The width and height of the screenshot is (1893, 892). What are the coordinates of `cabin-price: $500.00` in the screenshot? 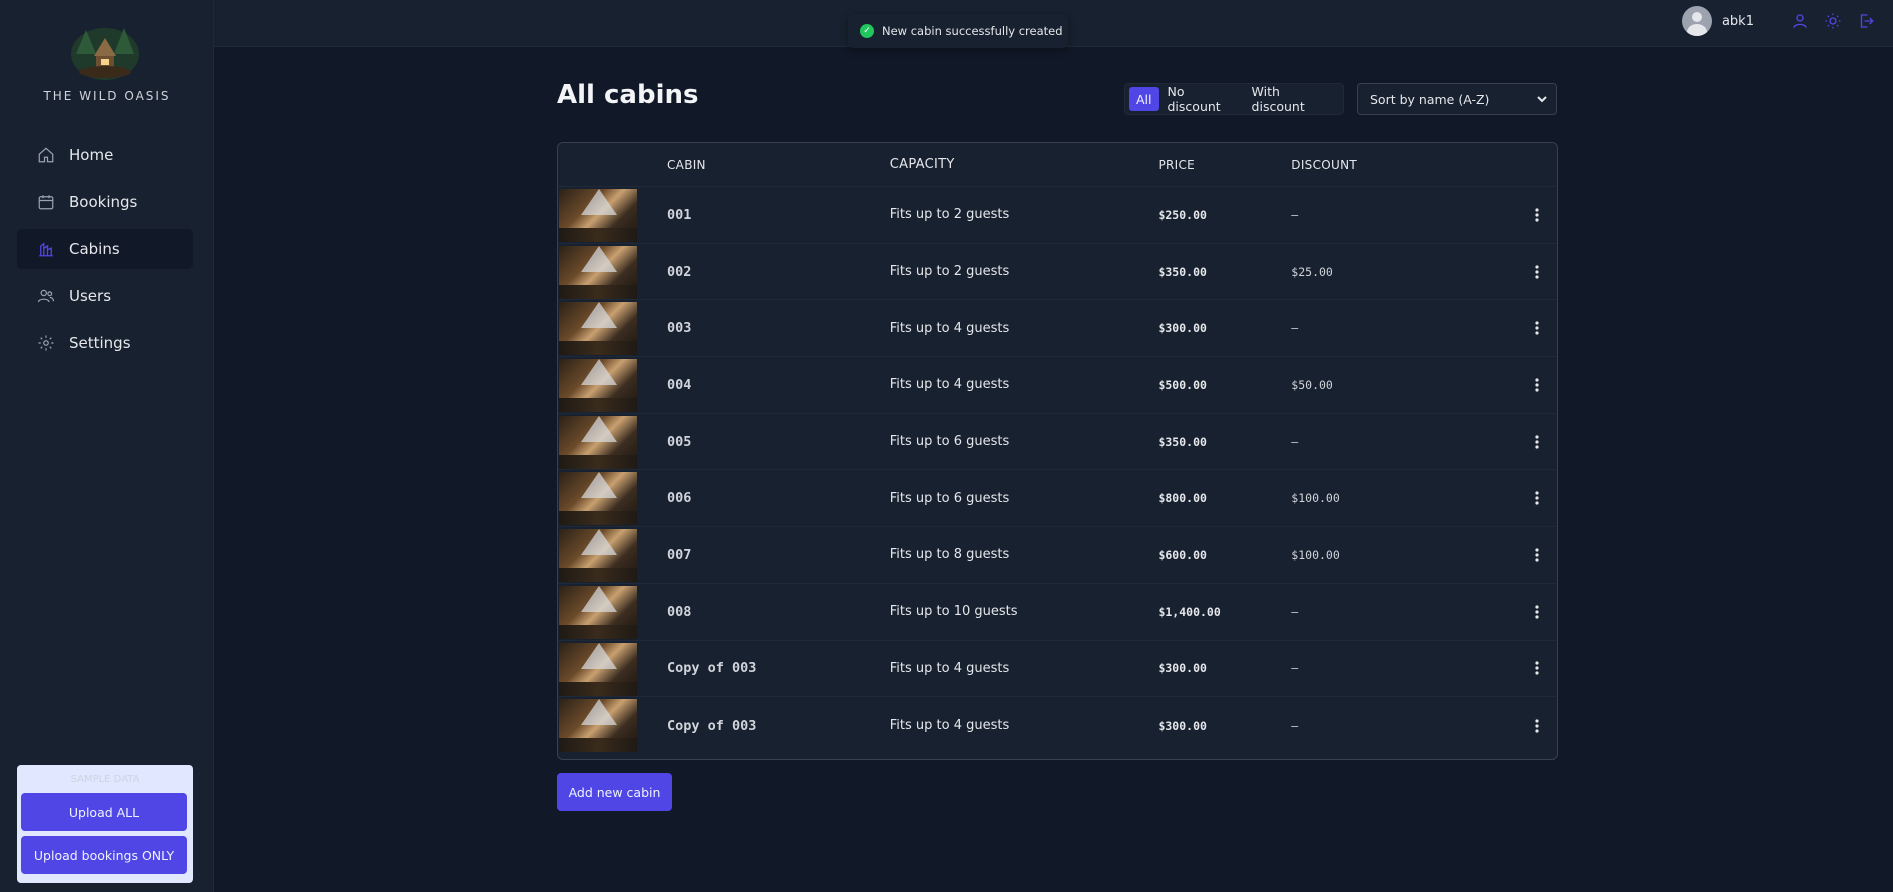 It's located at (1182, 384).